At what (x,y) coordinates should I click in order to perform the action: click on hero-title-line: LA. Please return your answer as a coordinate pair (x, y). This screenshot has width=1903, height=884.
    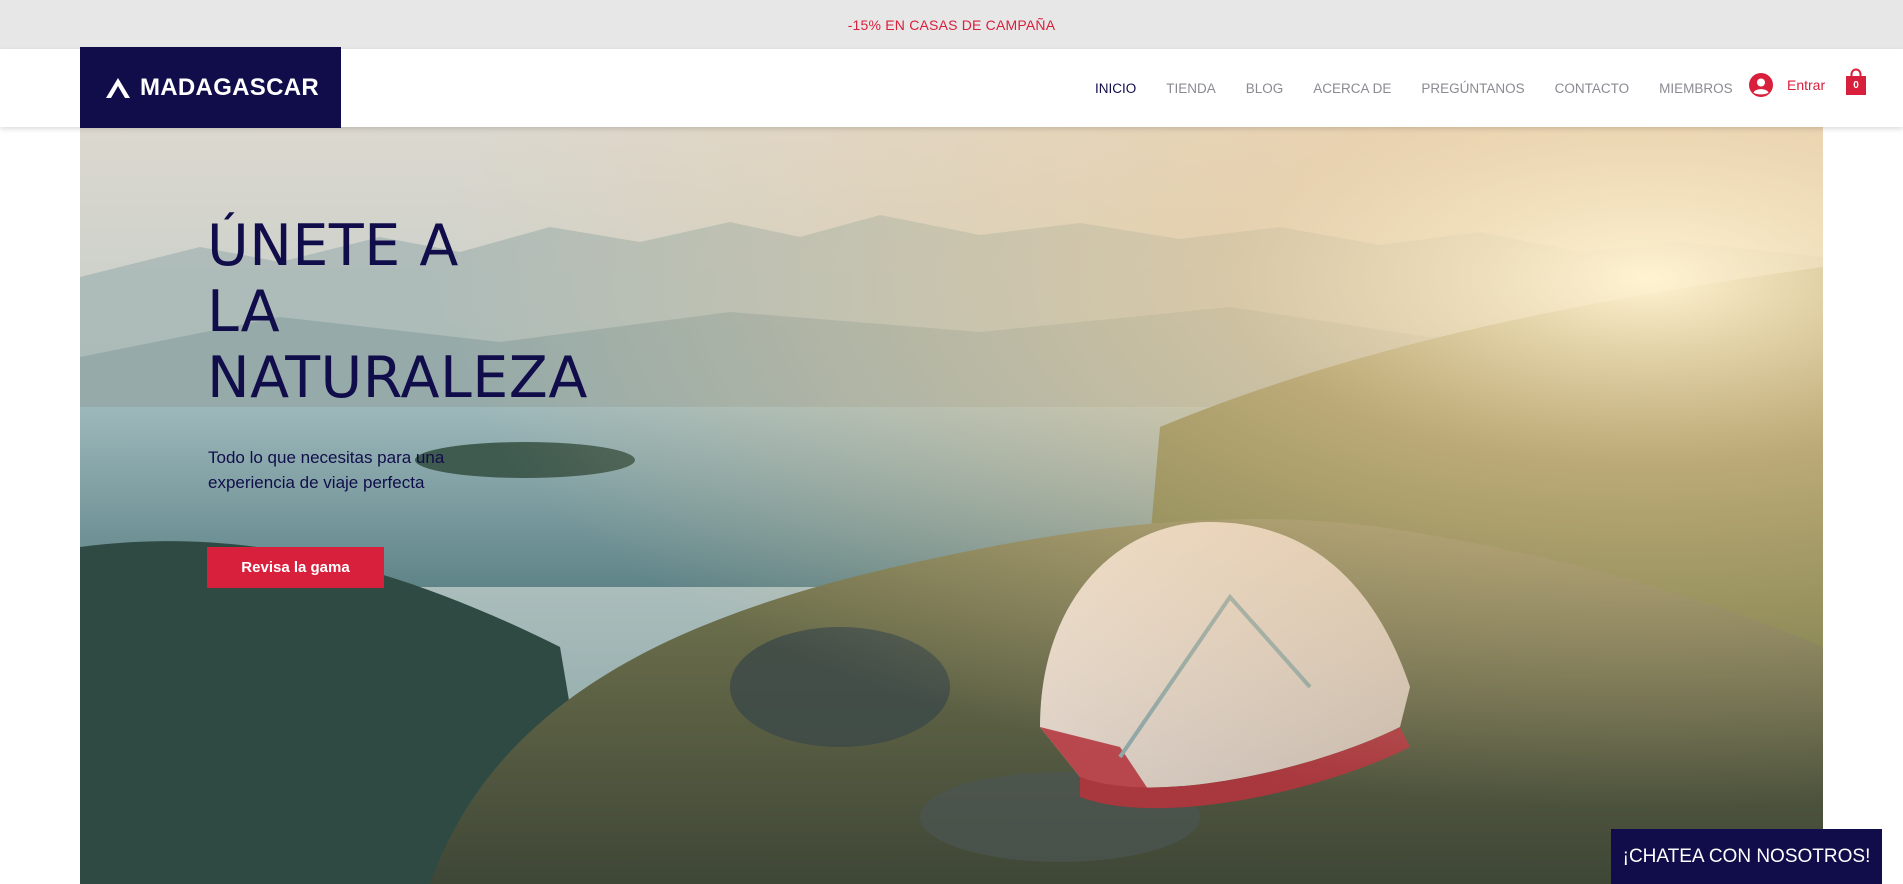
    Looking at the image, I should click on (244, 312).